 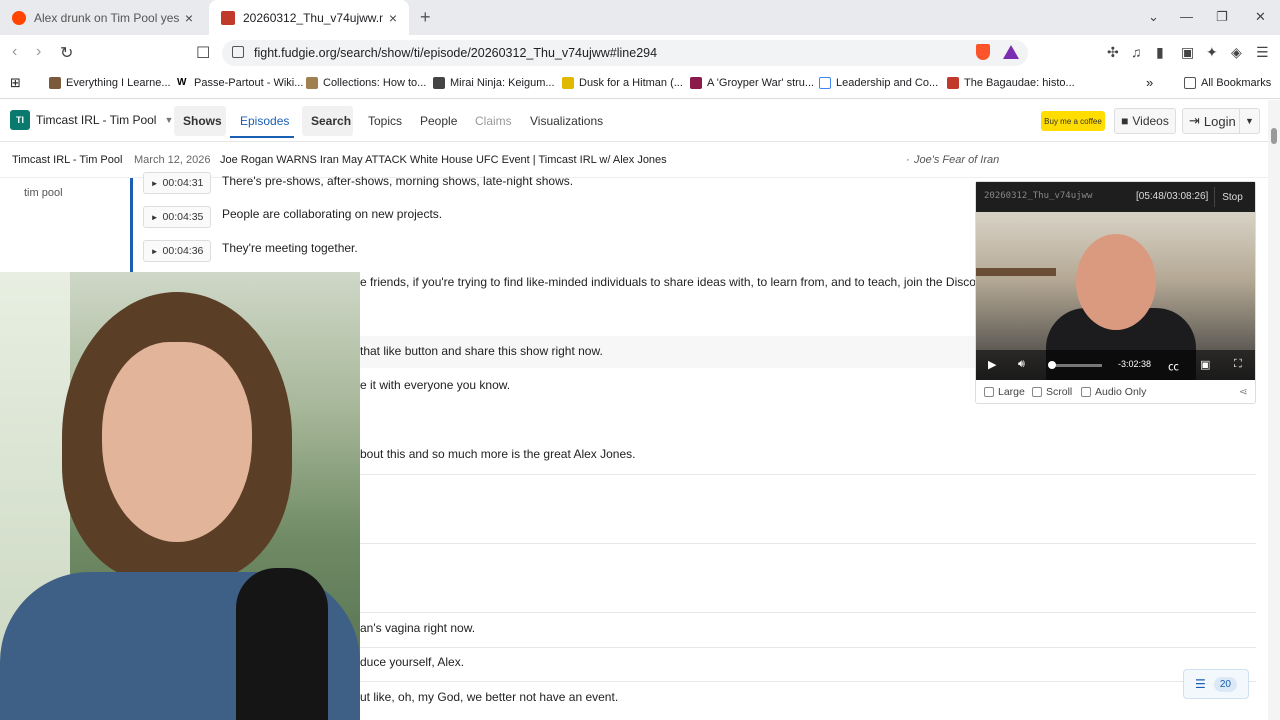 What do you see at coordinates (1052, 392) in the screenshot?
I see `scroll-checkbox: Scroll` at bounding box center [1052, 392].